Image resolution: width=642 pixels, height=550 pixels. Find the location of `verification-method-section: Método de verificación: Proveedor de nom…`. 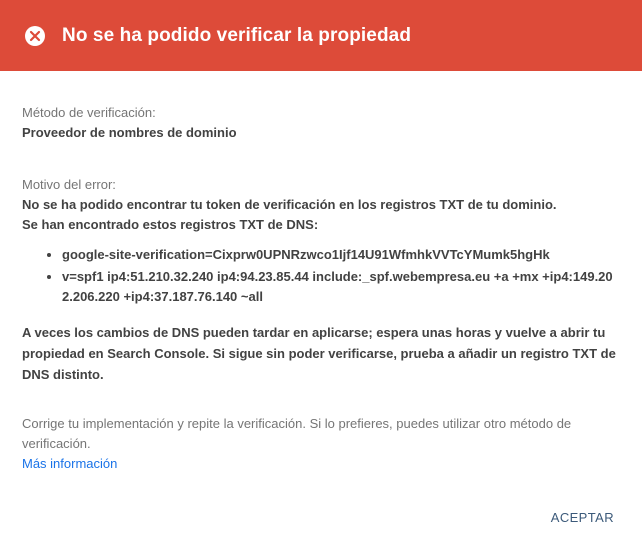

verification-method-section: Método de verificación: Proveedor de nom… is located at coordinates (129, 123).